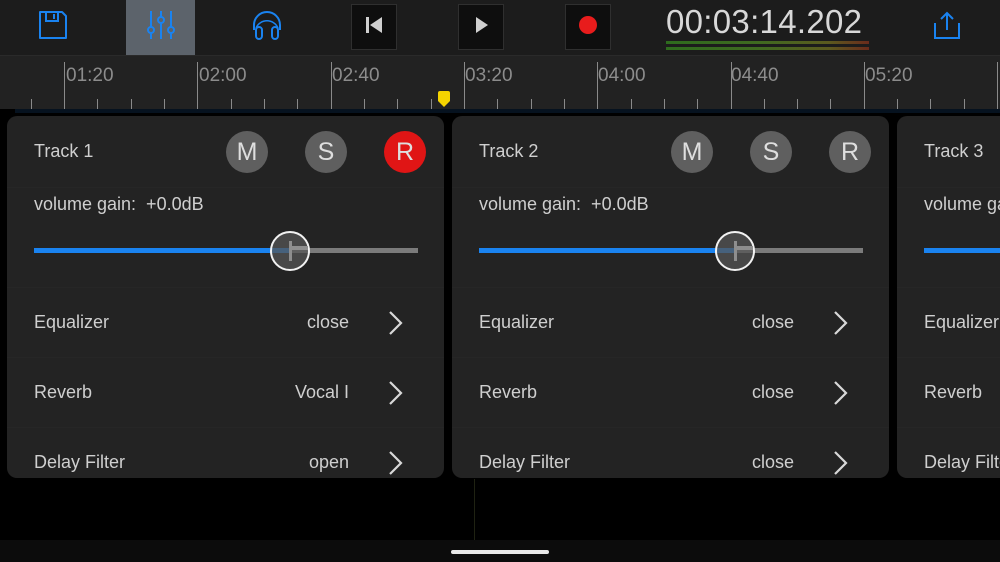  I want to click on share-upload-icon, so click(947, 27).